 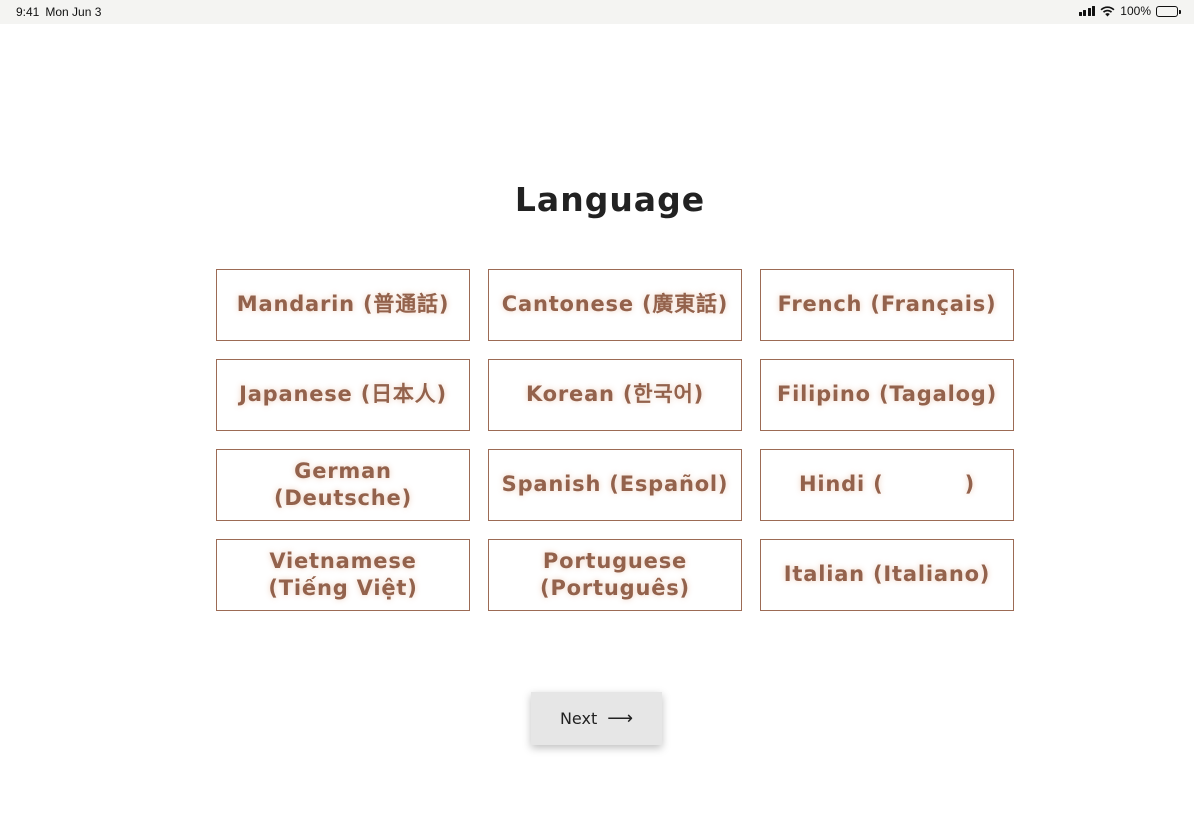 What do you see at coordinates (1135, 11) in the screenshot?
I see `battery-percent: 100%` at bounding box center [1135, 11].